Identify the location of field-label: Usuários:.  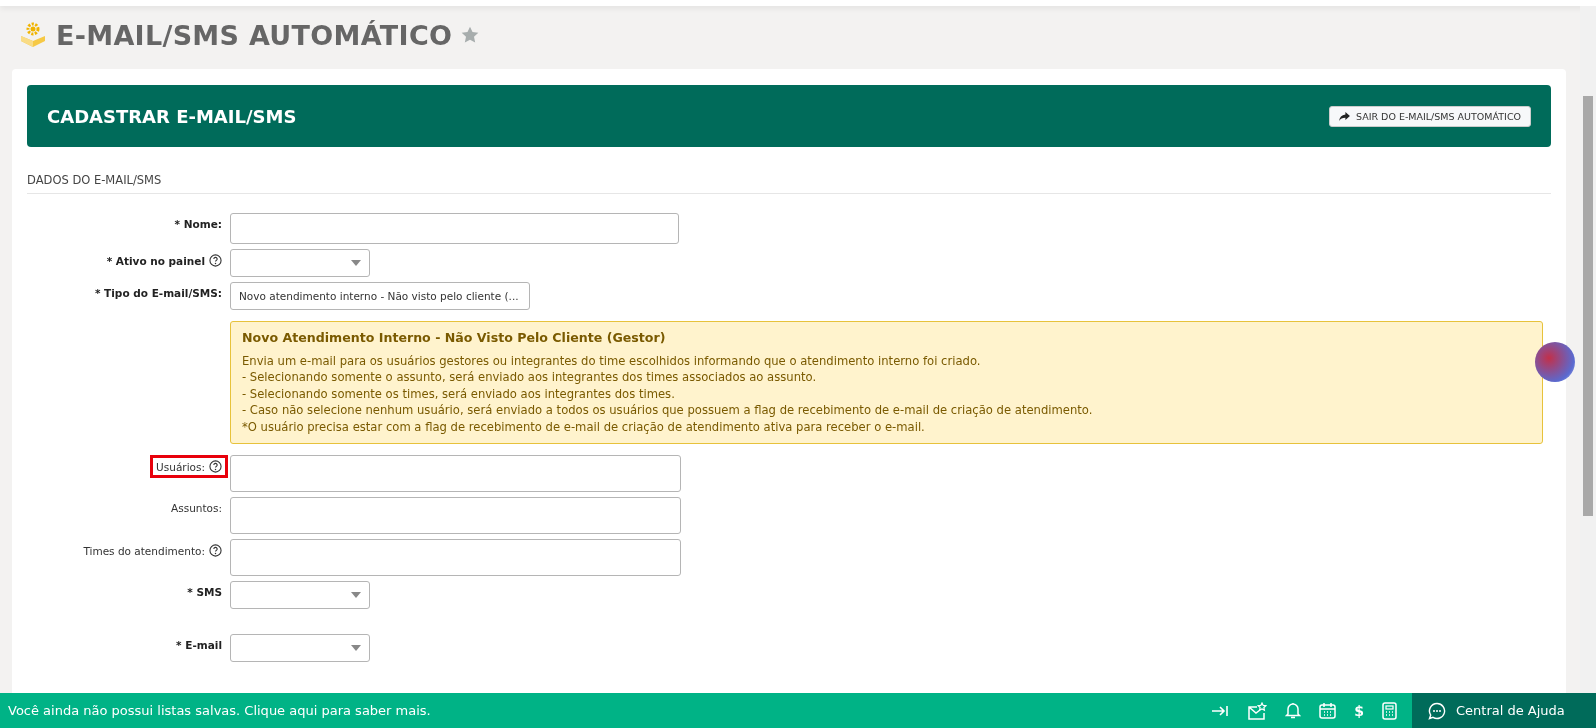
(180, 466).